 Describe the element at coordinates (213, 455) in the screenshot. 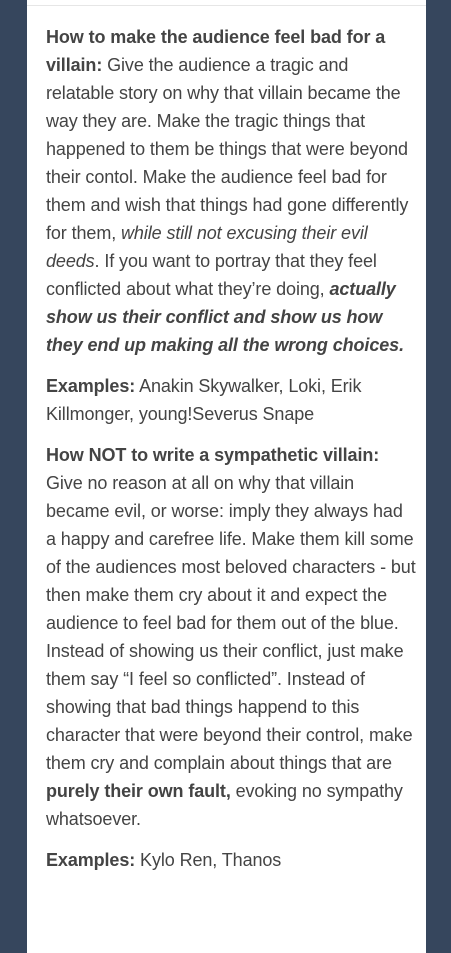

I see `section-heading: How NOT to write a sympathetic villain:` at that location.